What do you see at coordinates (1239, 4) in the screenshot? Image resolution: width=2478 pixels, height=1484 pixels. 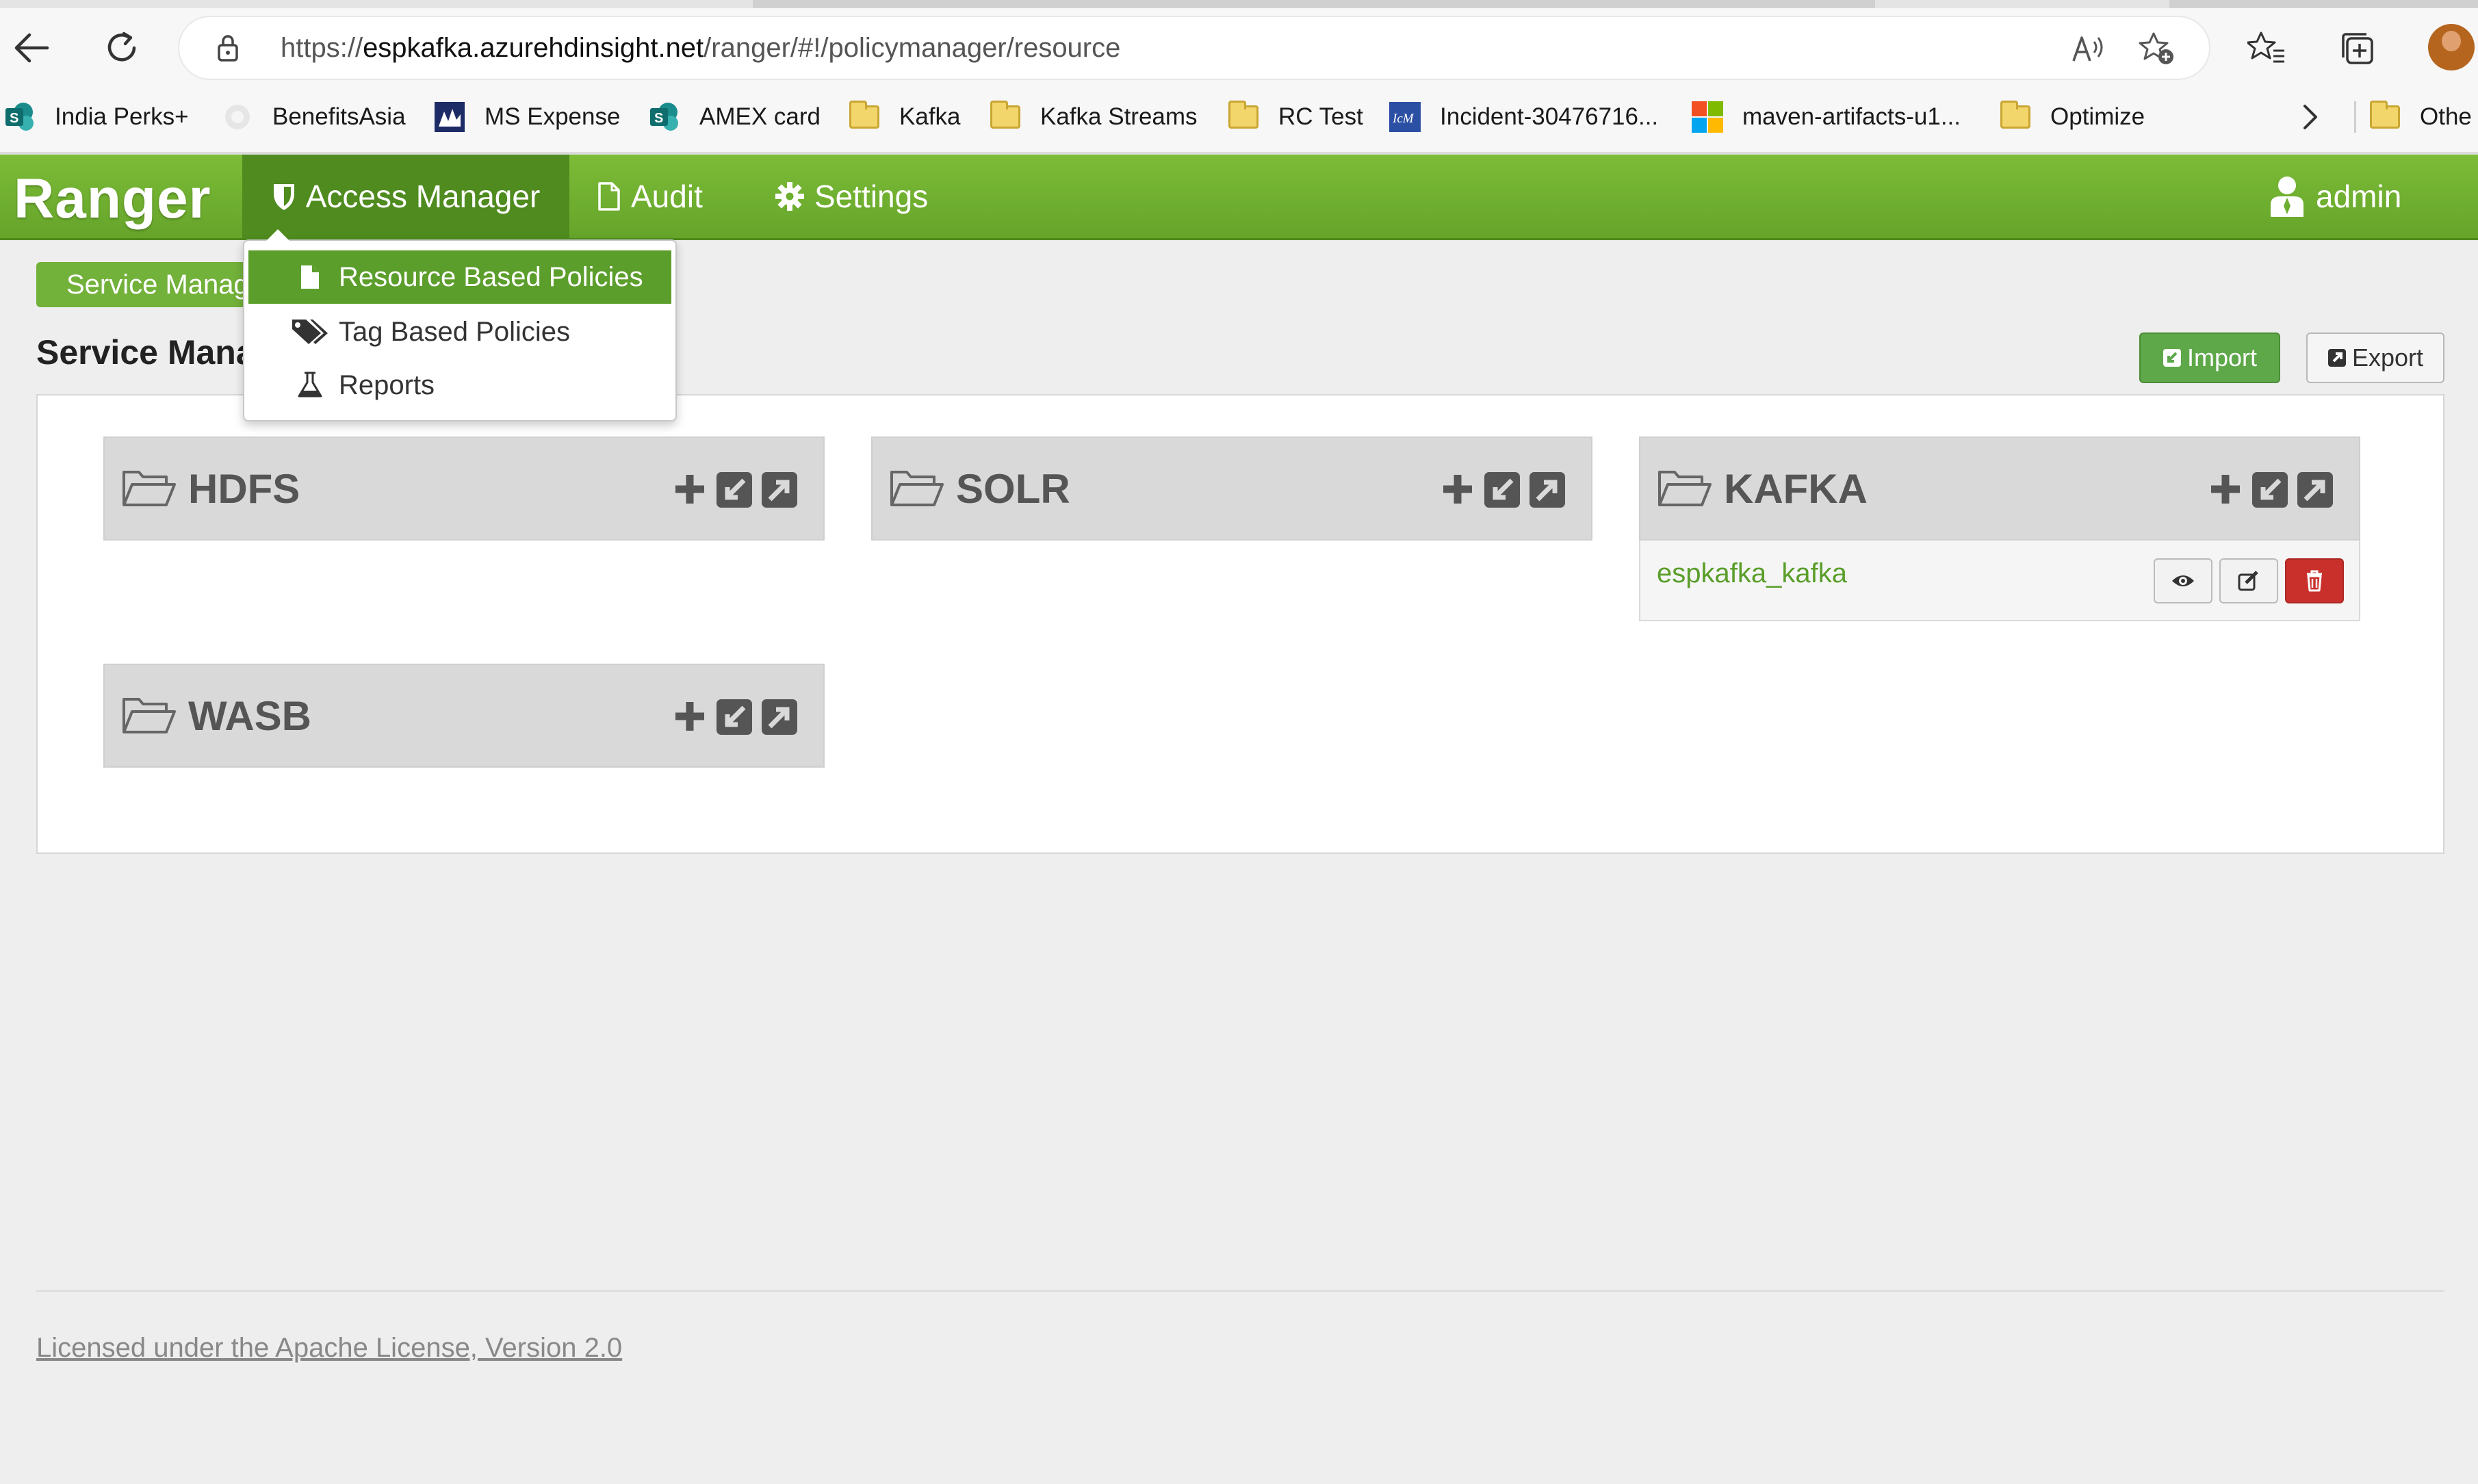 I see `tab-strip` at bounding box center [1239, 4].